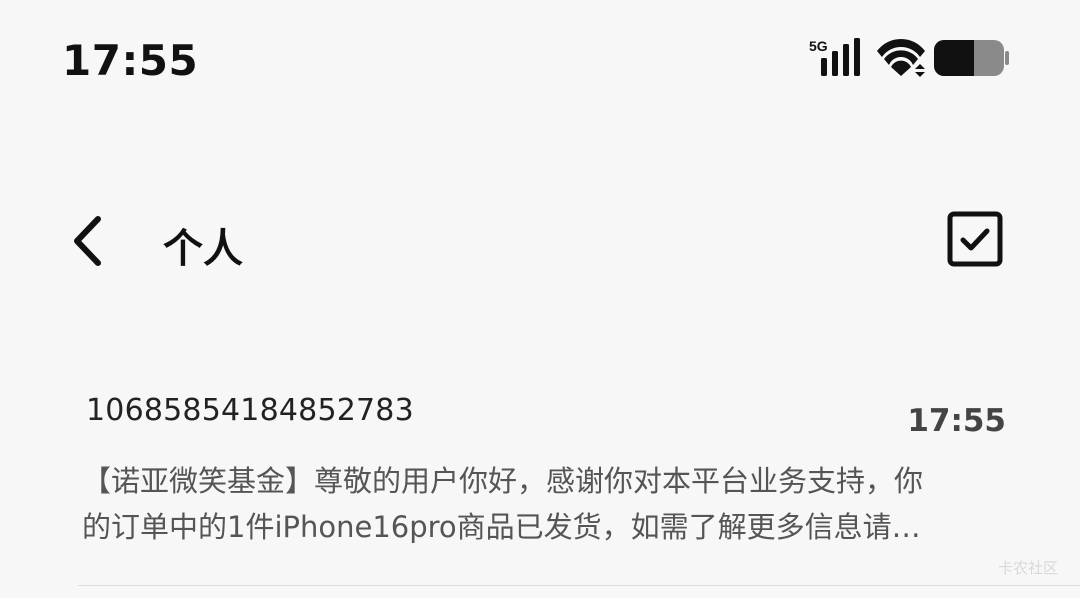 This screenshot has height=598, width=1080. I want to click on back-button, so click(89, 241).